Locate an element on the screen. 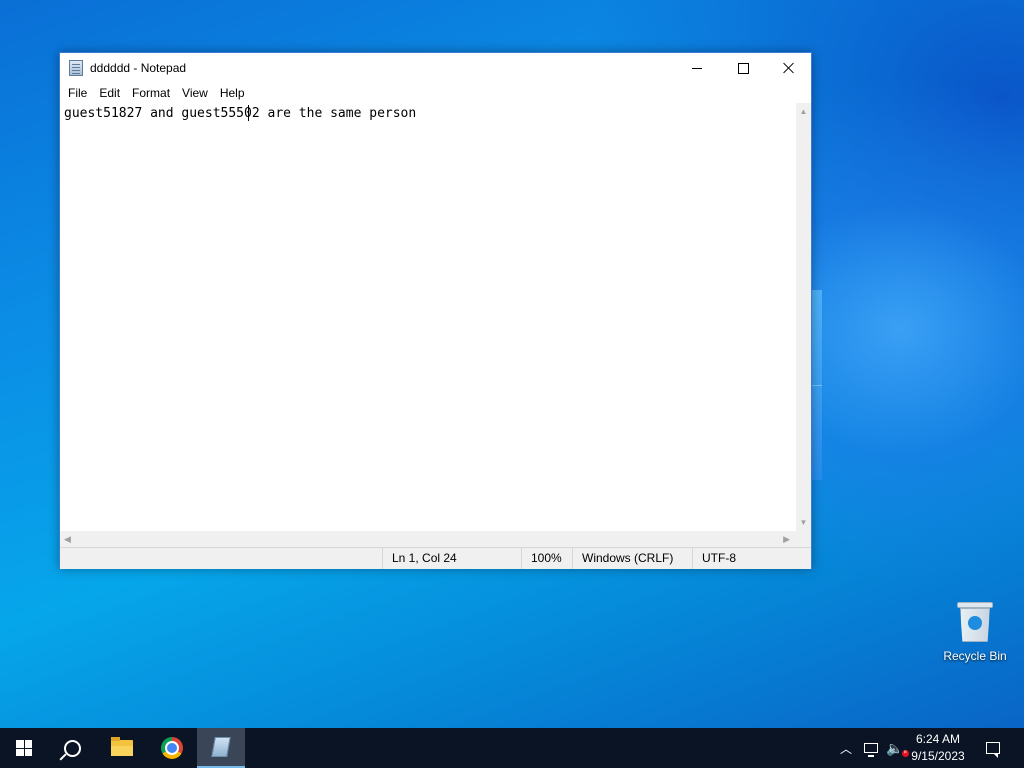 Image resolution: width=1024 pixels, height=768 pixels. minimize-icon is located at coordinates (697, 68).